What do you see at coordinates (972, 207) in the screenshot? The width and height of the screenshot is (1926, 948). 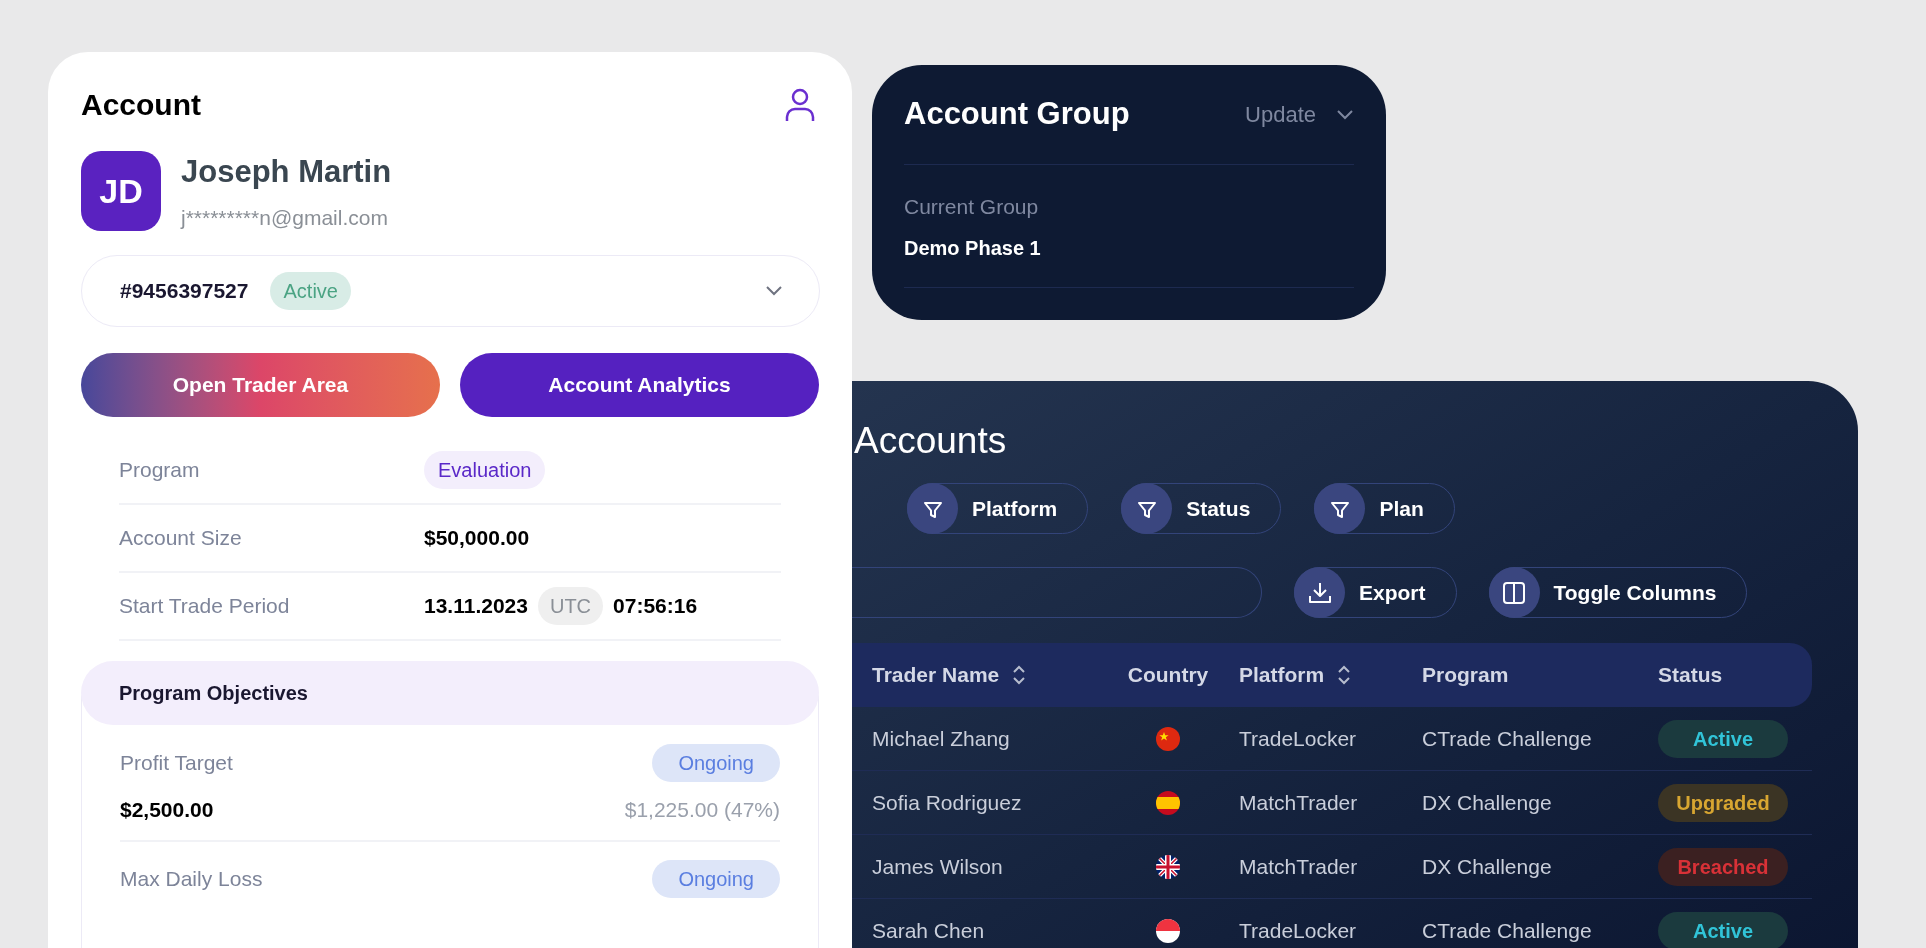 I see `field-label: Current Group` at bounding box center [972, 207].